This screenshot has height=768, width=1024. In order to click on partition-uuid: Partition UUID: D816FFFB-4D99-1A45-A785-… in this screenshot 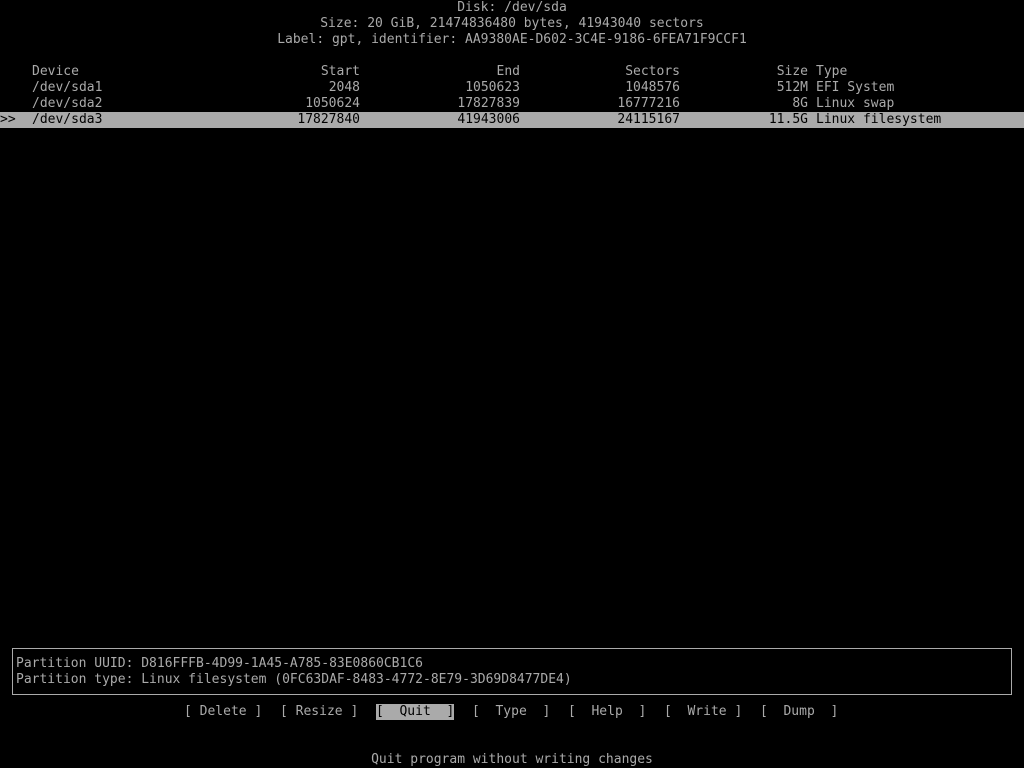, I will do `click(219, 663)`.